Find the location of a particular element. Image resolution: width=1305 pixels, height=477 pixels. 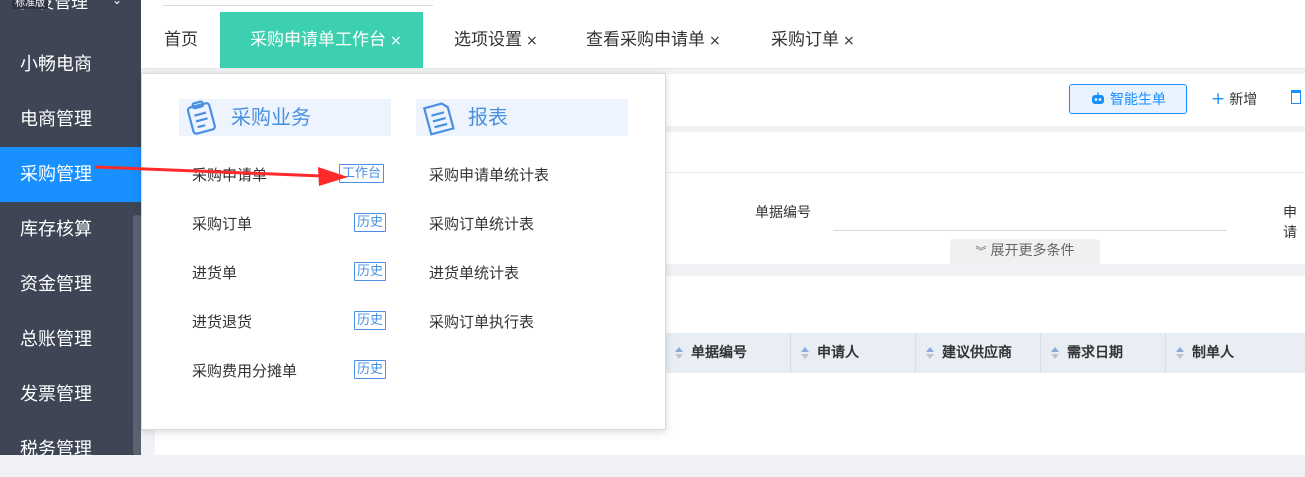

menu-item-order-statistics: 采购订单统计表 is located at coordinates (481, 223).